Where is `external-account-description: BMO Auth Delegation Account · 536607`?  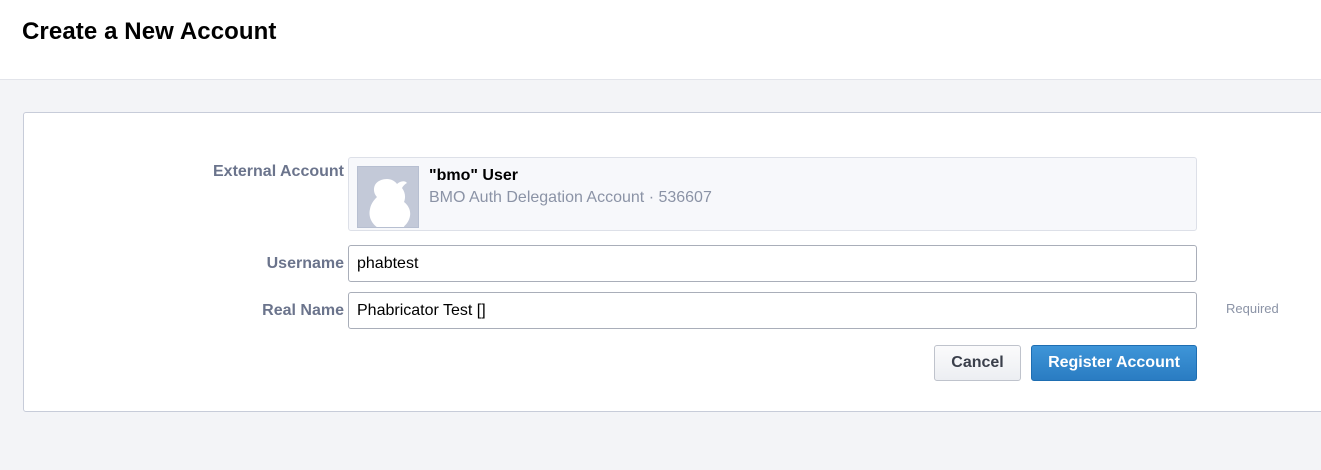 external-account-description: BMO Auth Delegation Account · 536607 is located at coordinates (570, 197).